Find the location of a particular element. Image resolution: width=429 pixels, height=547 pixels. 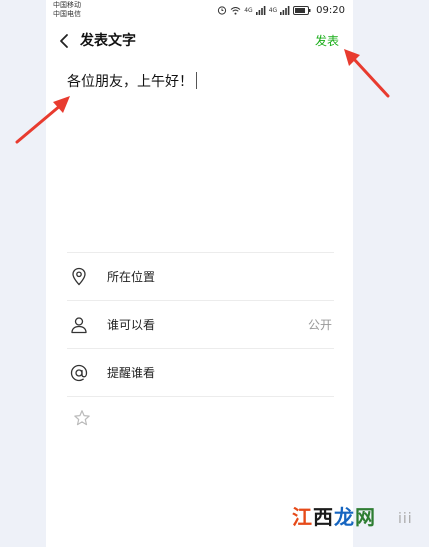

option-location: 所在位置 is located at coordinates (200, 276).